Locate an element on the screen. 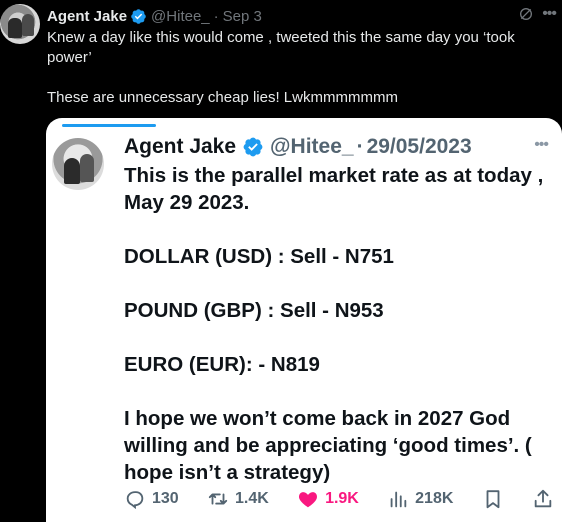  views-action: 218K is located at coordinates (420, 499).